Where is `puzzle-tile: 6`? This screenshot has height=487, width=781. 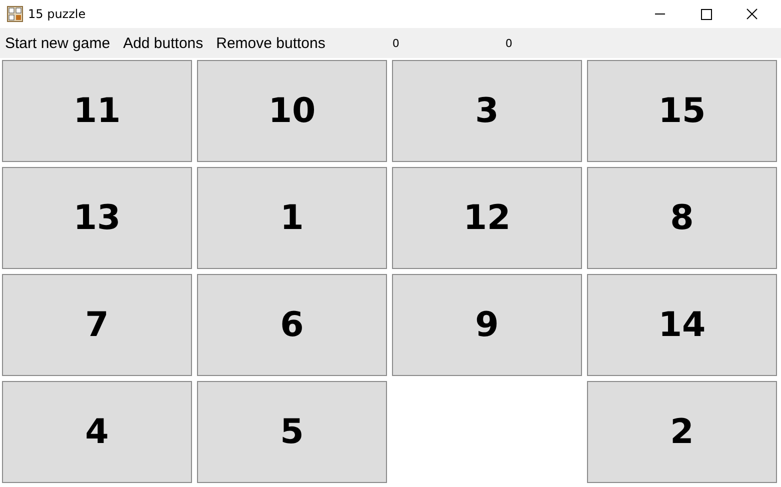 puzzle-tile: 6 is located at coordinates (292, 325).